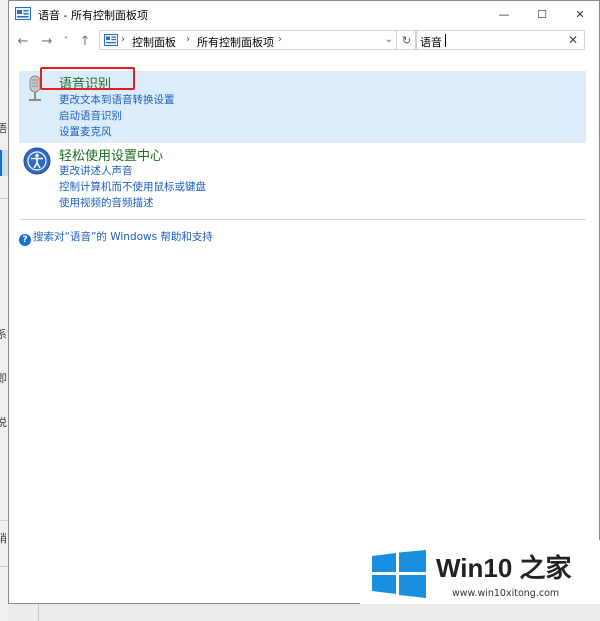 The width and height of the screenshot is (600, 621). I want to click on ease-of-access-icon, so click(37, 161).